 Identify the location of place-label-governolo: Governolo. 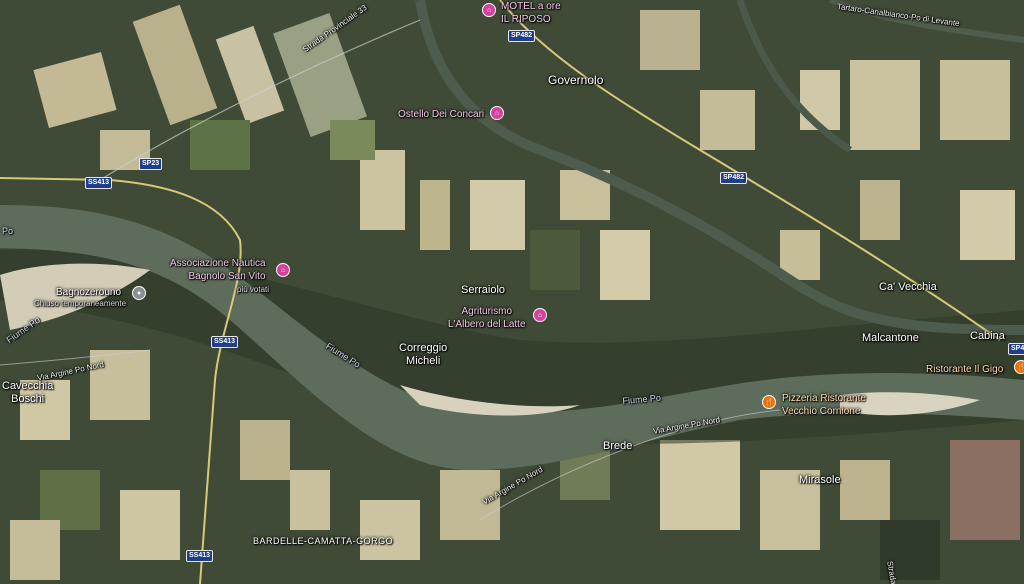
(575, 80).